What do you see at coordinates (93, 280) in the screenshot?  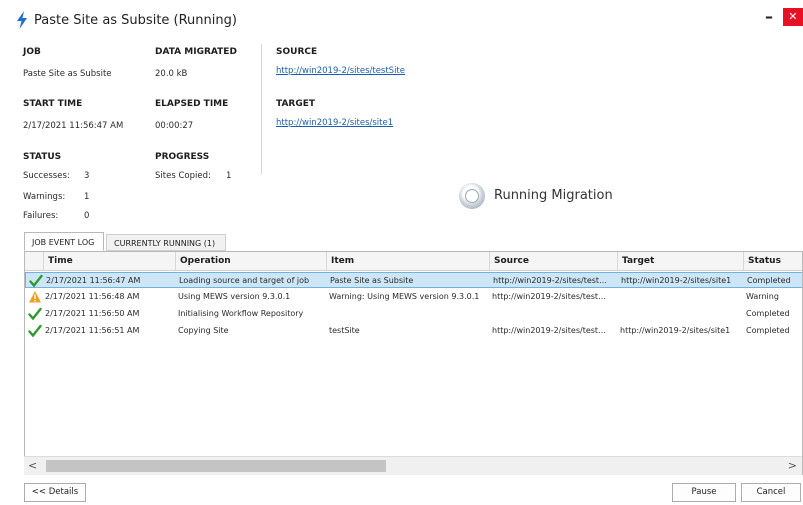 I see `cell-time: 2/17/2021 11:56:47 AM` at bounding box center [93, 280].